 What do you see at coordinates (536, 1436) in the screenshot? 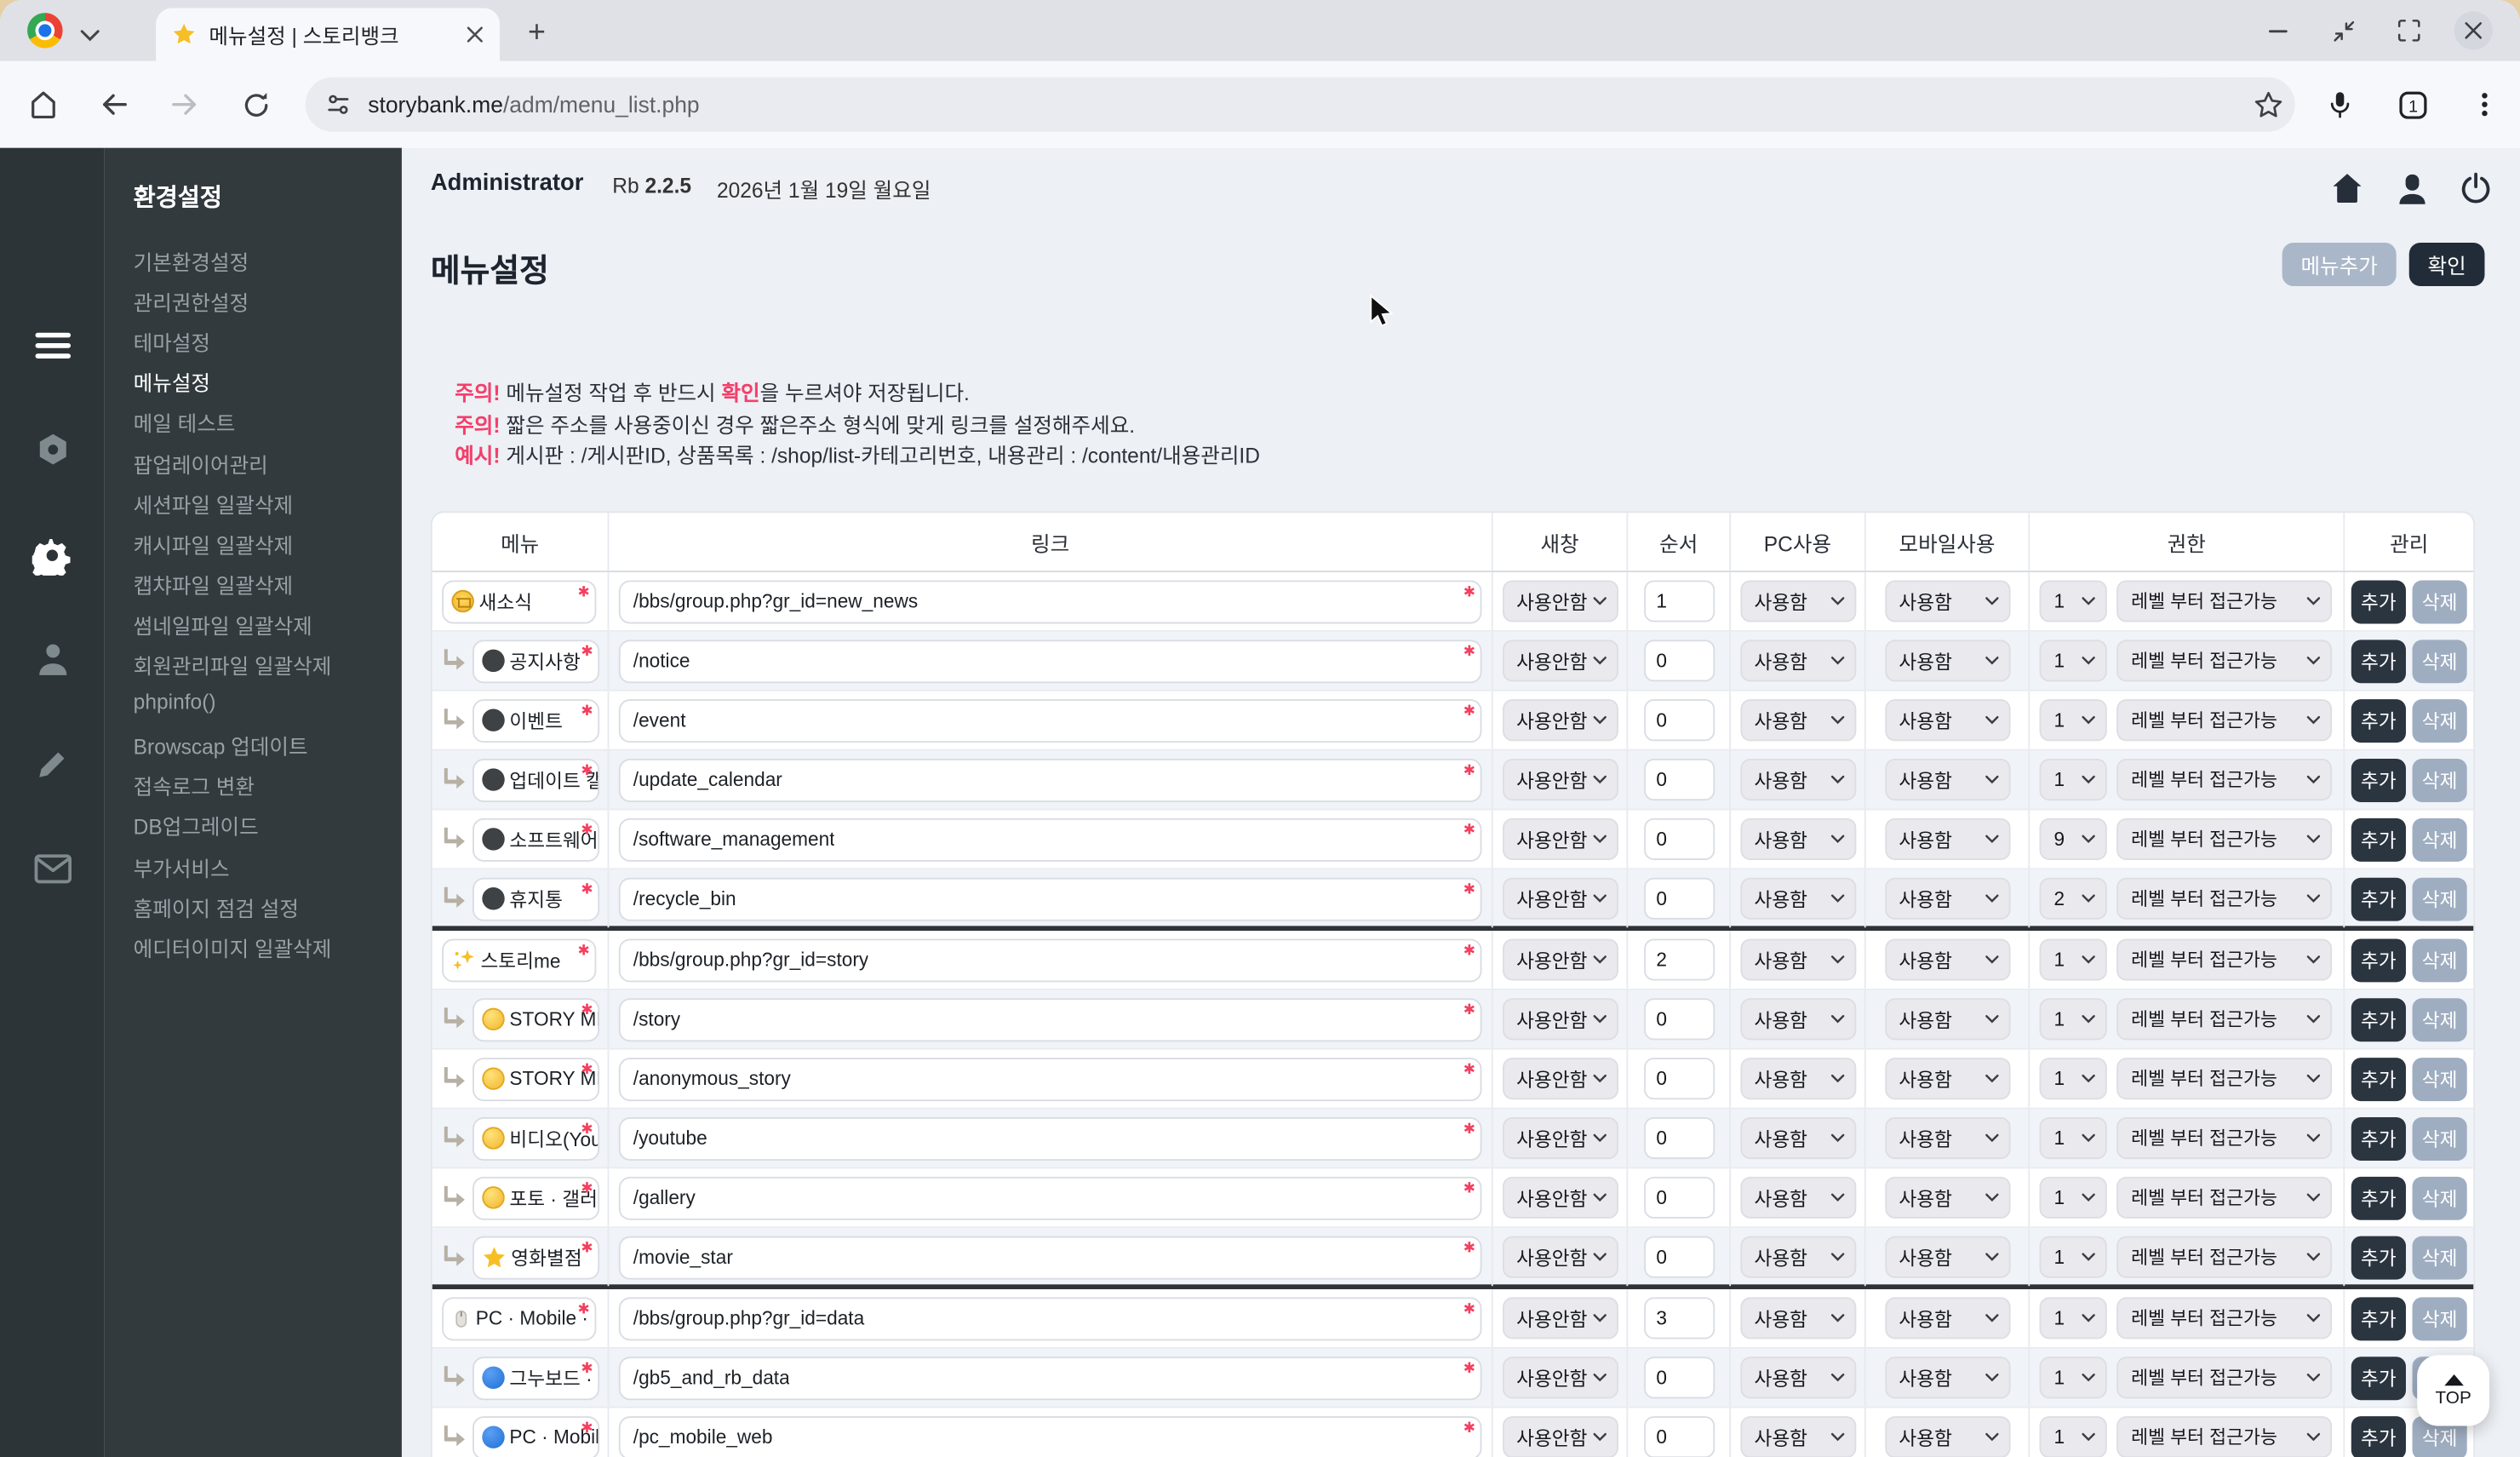
I see `menu-name-input: PC · Mobil ✱` at bounding box center [536, 1436].